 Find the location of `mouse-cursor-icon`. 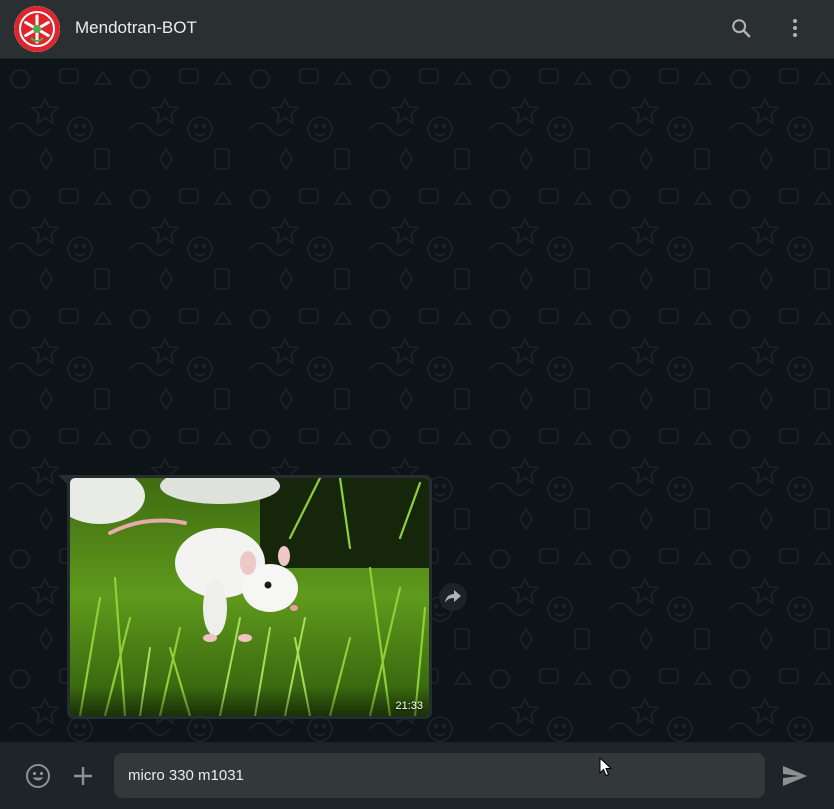

mouse-cursor-icon is located at coordinates (606, 767).